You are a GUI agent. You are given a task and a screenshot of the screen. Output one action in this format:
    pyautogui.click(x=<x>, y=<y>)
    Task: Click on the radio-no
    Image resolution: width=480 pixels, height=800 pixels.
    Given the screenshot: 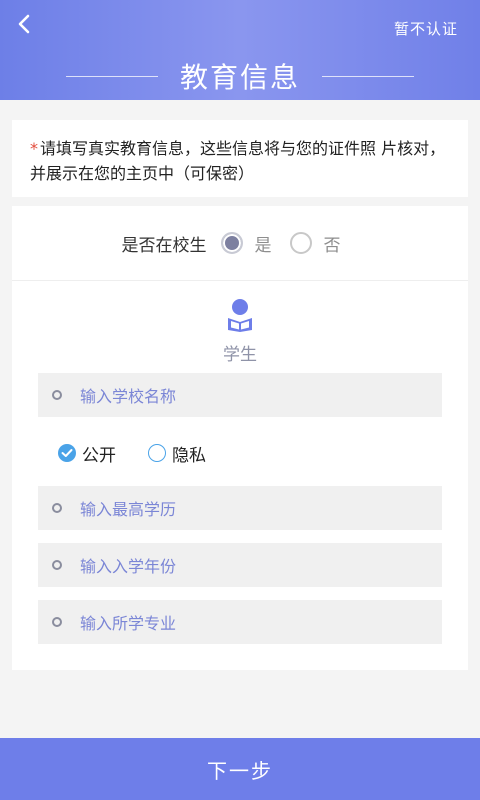 What is the action you would take?
    pyautogui.click(x=300, y=243)
    